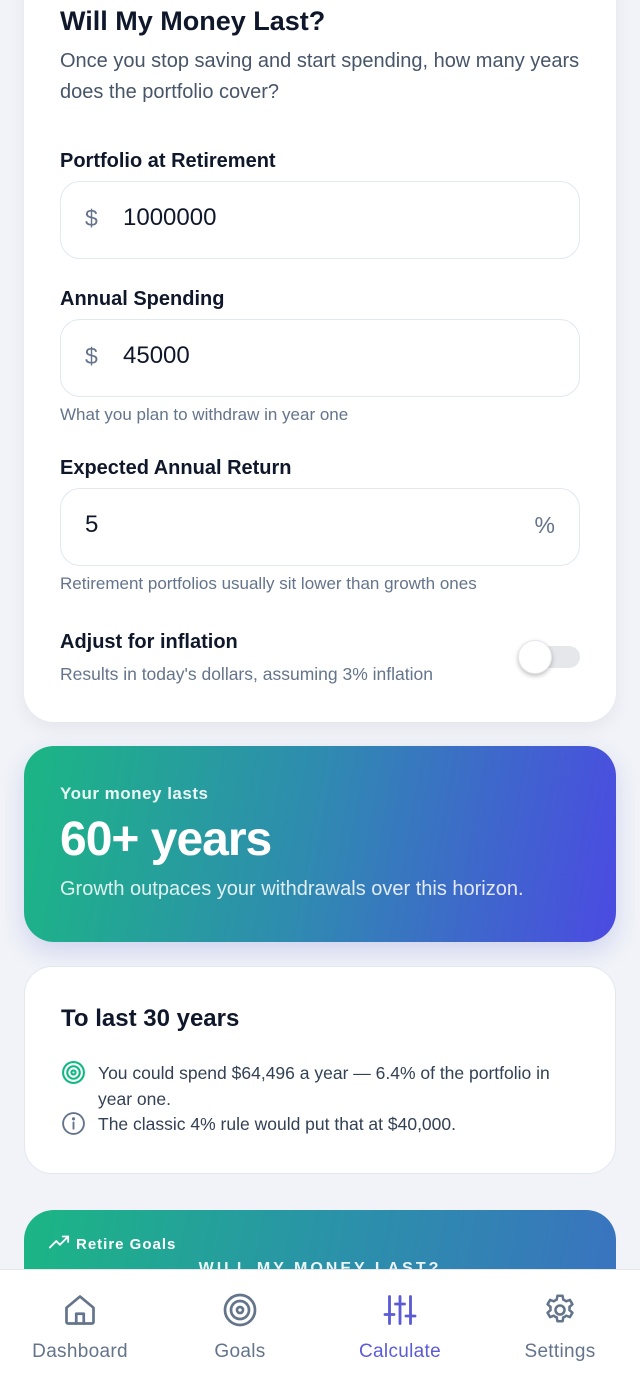  I want to click on promo-brand: Retire Goals, so click(112, 1244).